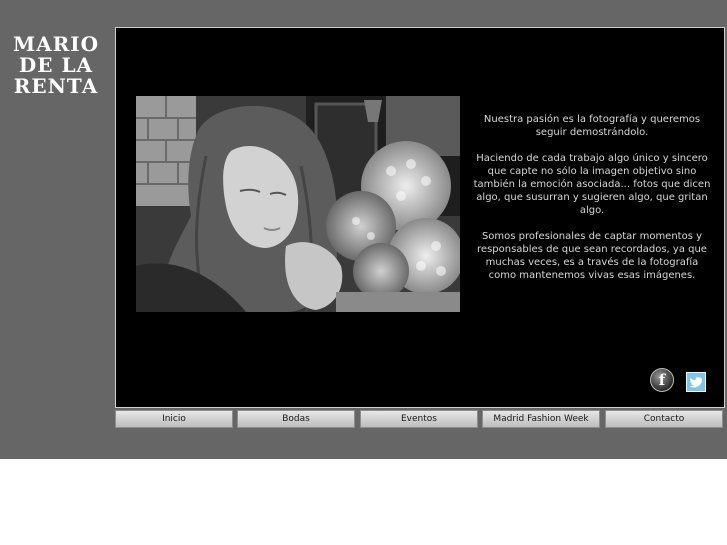 This screenshot has height=545, width=727. I want to click on logo-line-3: RENTA, so click(56, 86).